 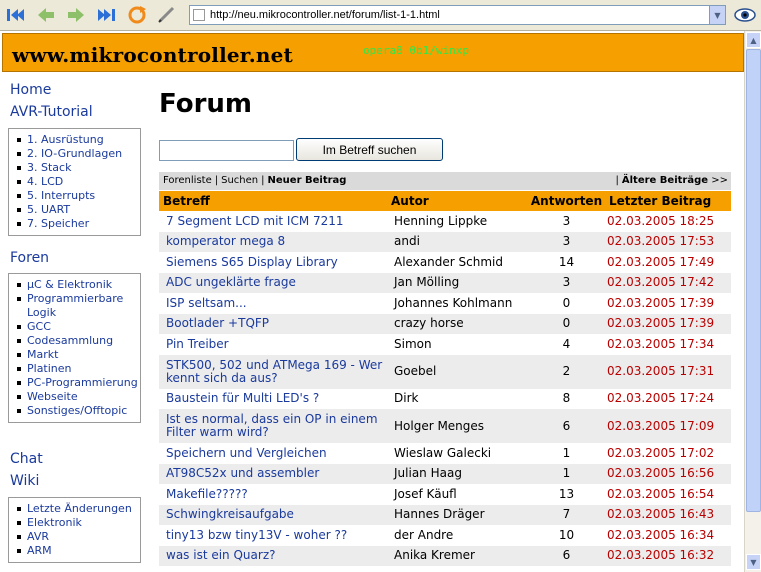 What do you see at coordinates (273, 494) in the screenshot?
I see `thread-subject-link: Makefile?????` at bounding box center [273, 494].